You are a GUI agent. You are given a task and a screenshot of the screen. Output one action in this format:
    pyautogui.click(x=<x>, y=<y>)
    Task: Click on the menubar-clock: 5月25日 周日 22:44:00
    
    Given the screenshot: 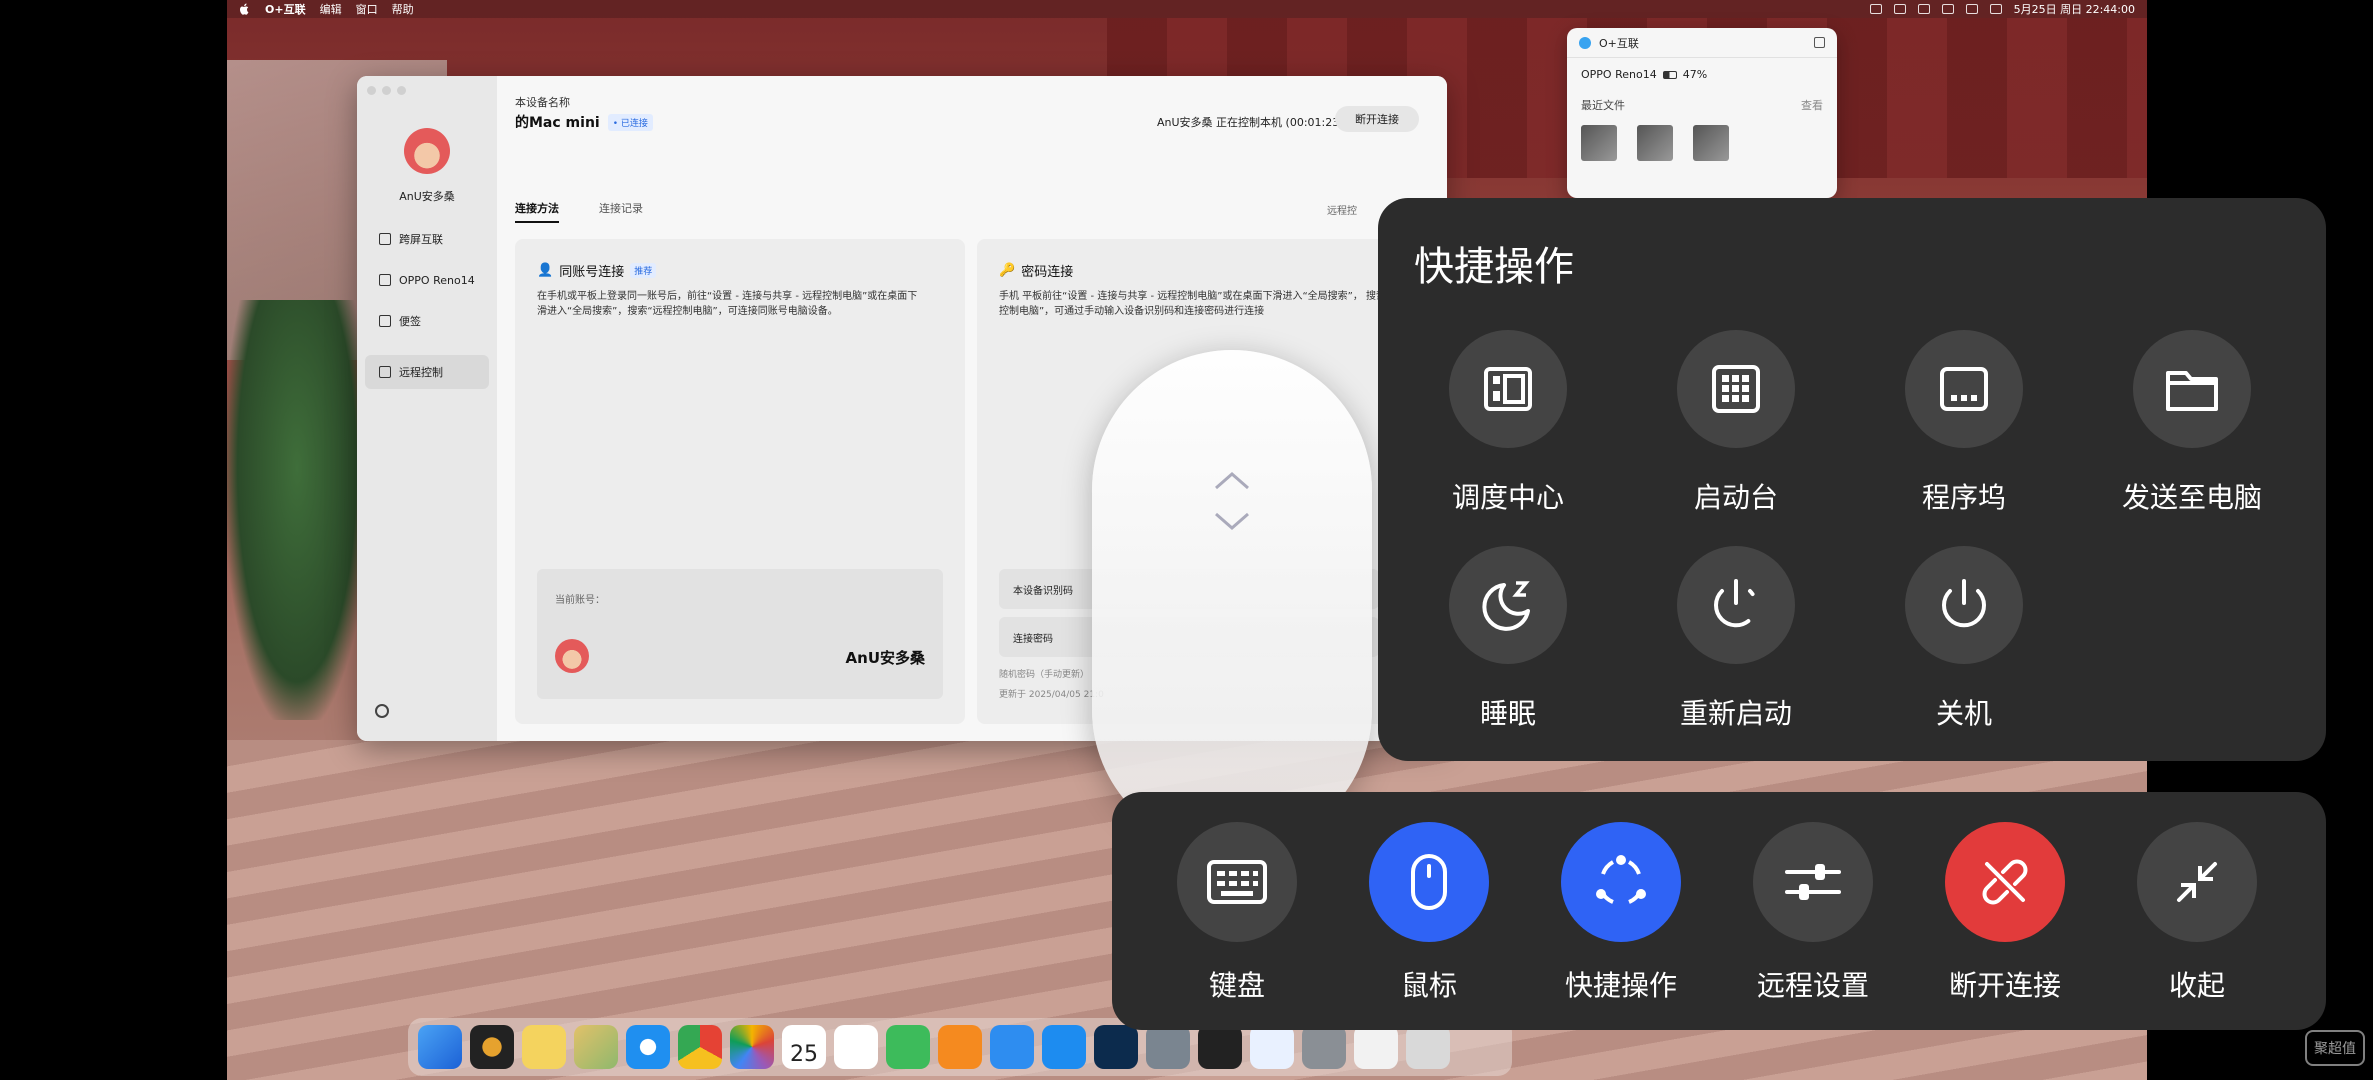 What is the action you would take?
    pyautogui.click(x=2074, y=9)
    